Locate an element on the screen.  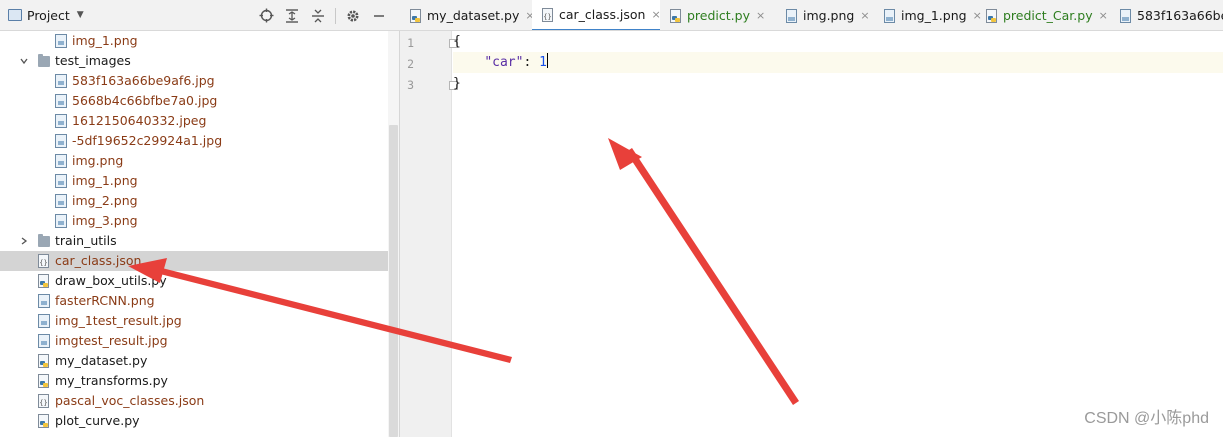
tree-file-row: 5668b4c66bfbe7a0.jpg is located at coordinates (194, 101).